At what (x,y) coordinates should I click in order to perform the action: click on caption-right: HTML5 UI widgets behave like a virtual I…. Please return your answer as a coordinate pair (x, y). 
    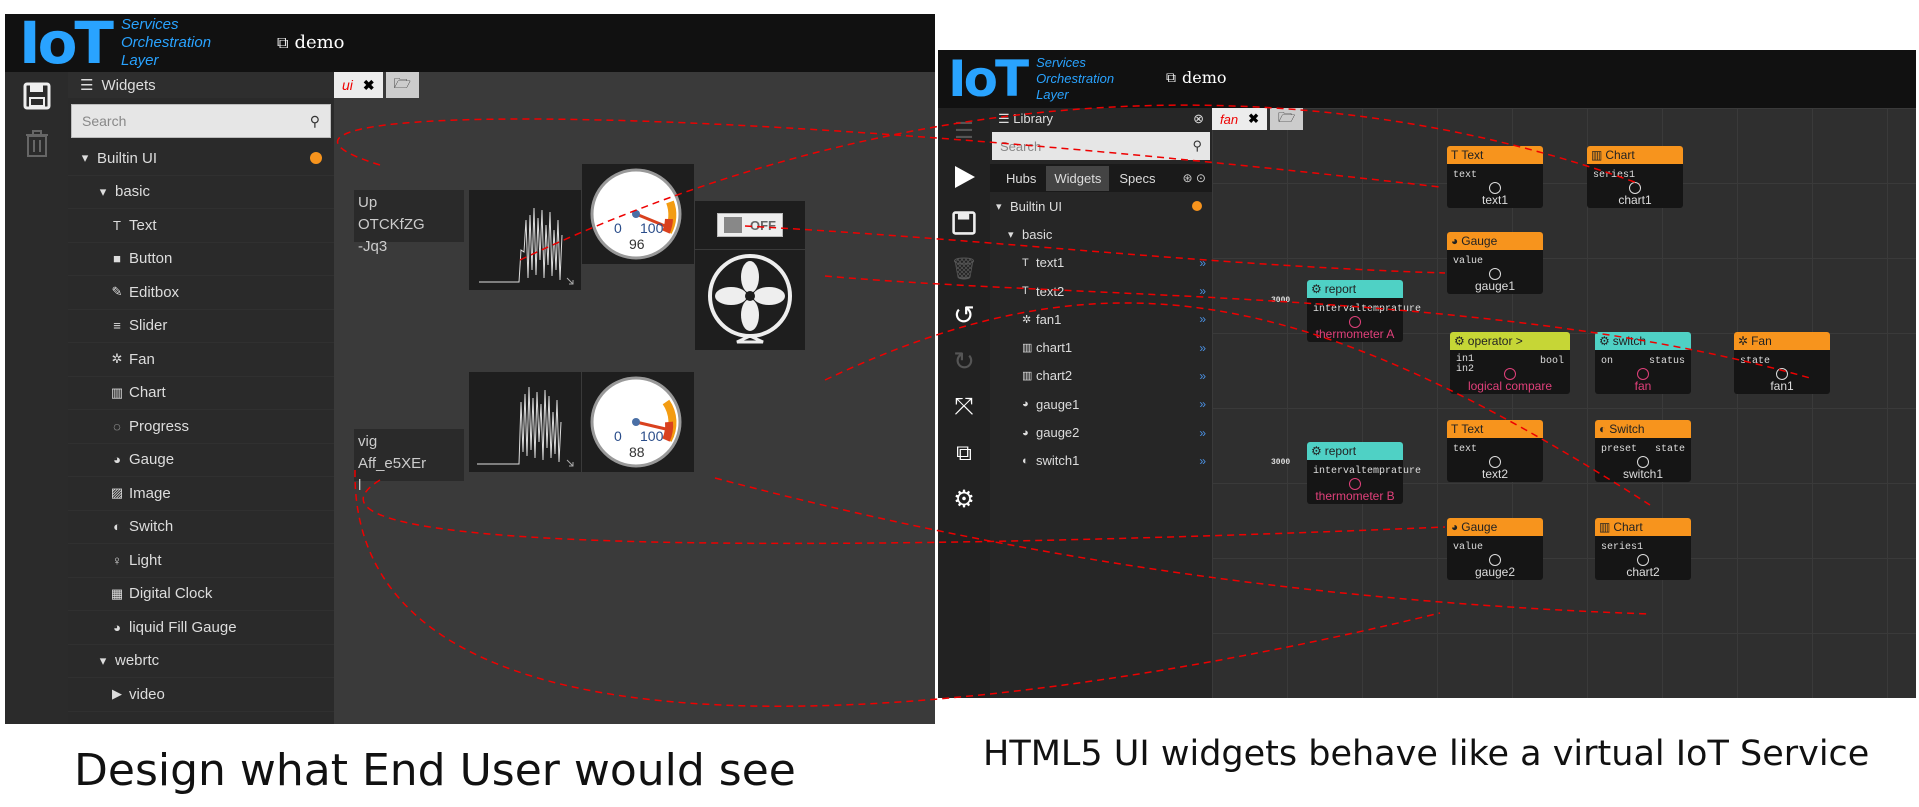
    Looking at the image, I should click on (1426, 754).